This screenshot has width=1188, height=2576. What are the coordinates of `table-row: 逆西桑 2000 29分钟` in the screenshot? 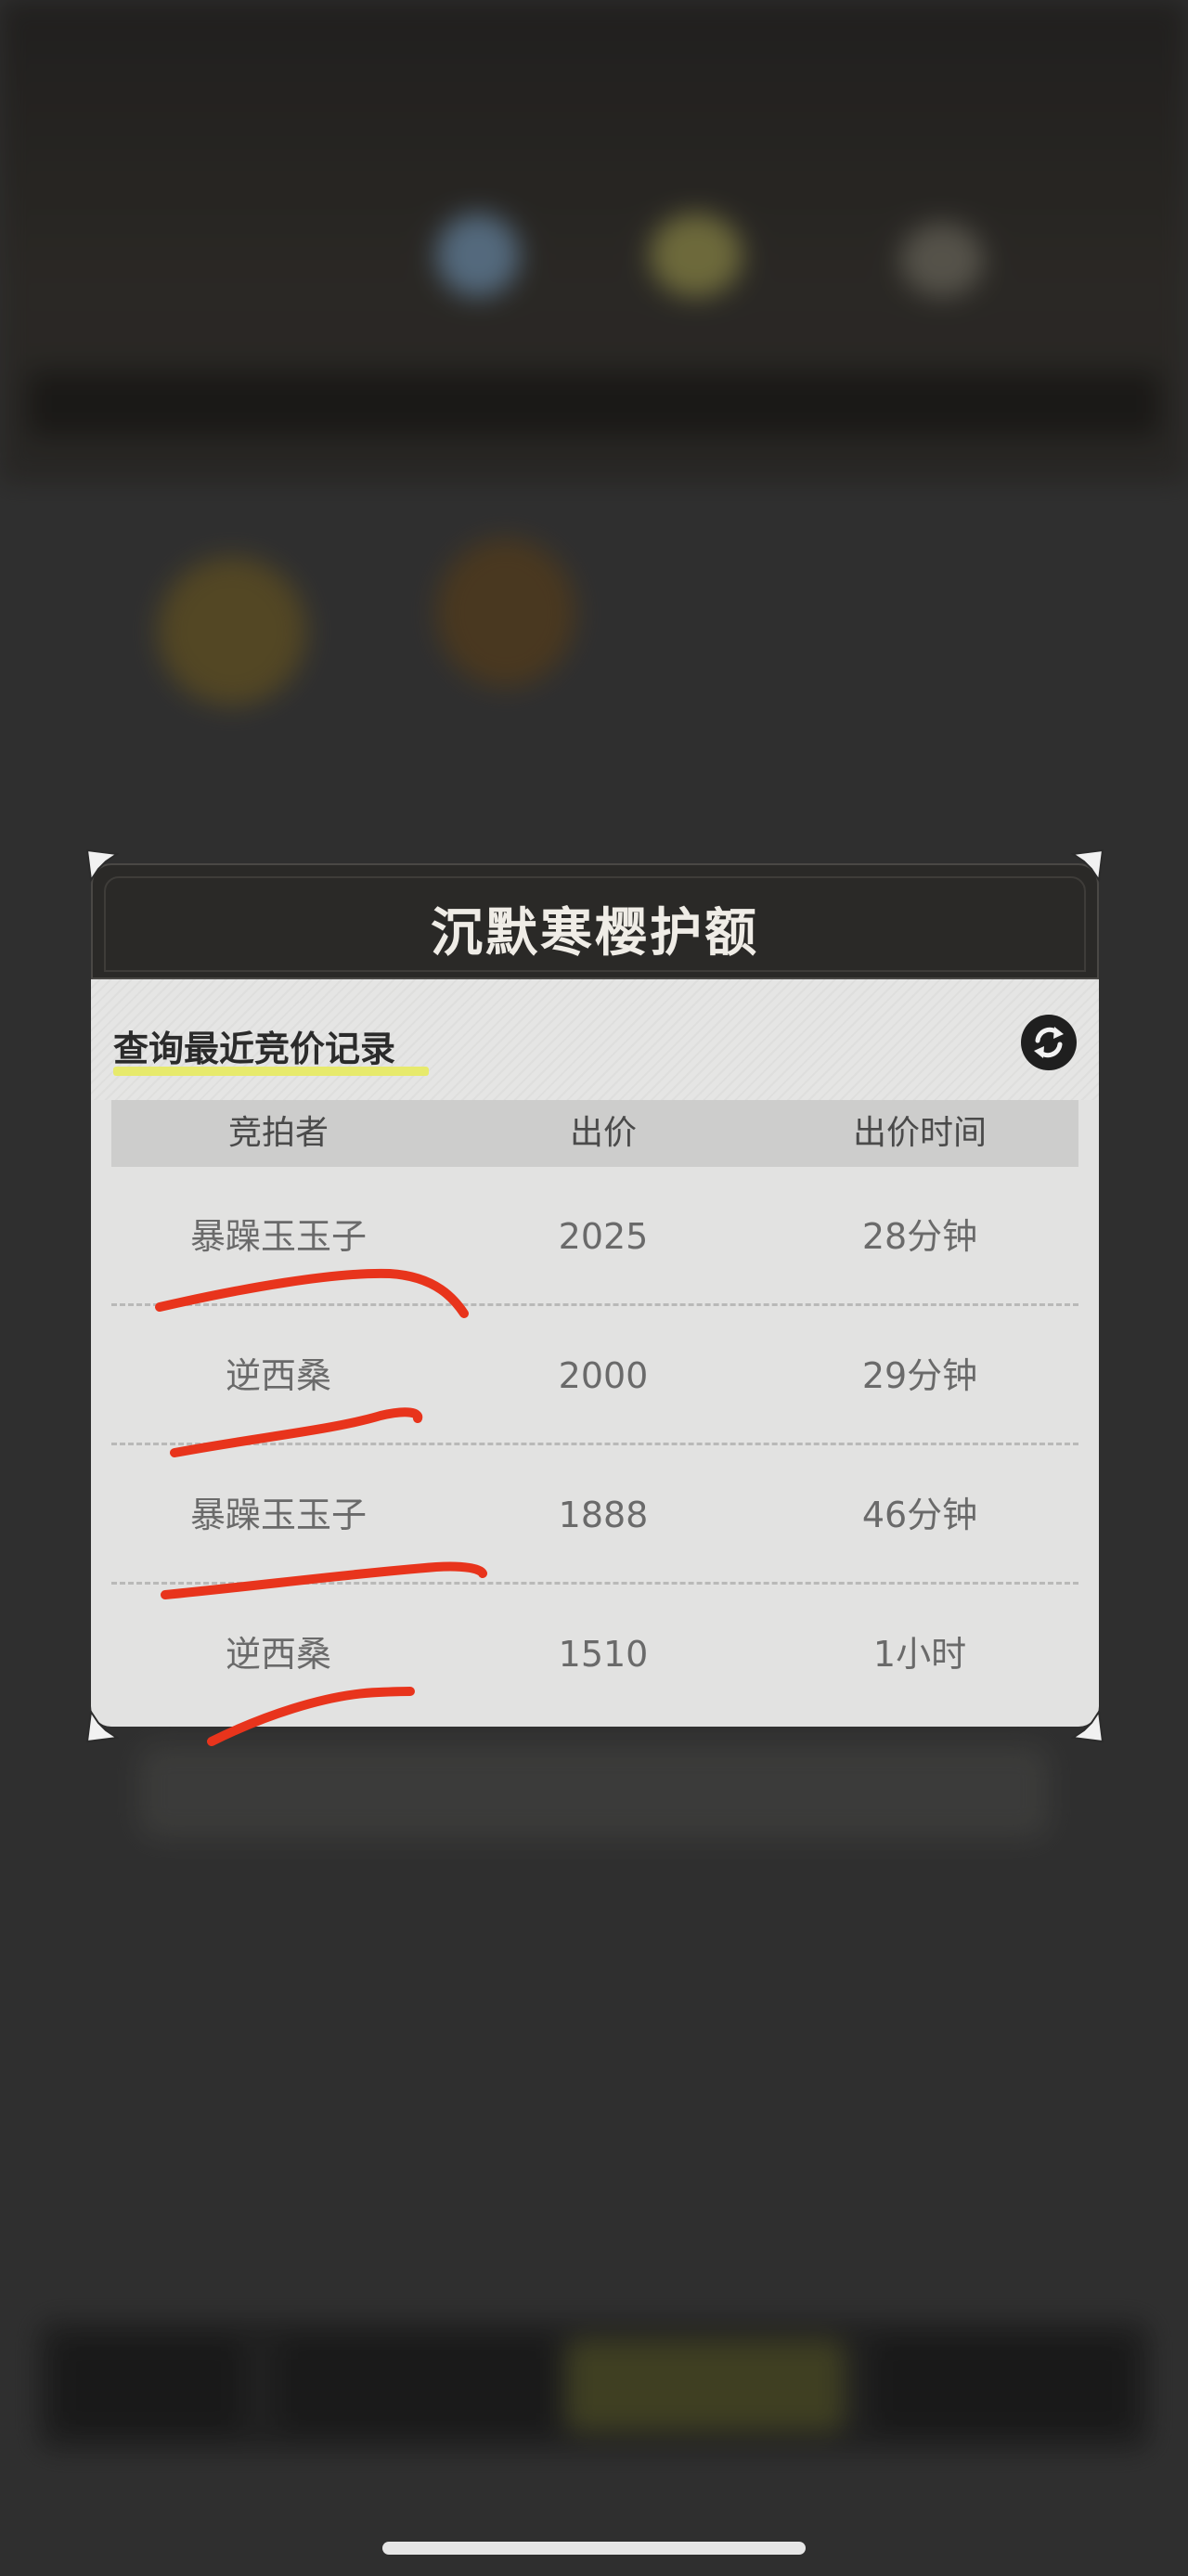 It's located at (594, 1375).